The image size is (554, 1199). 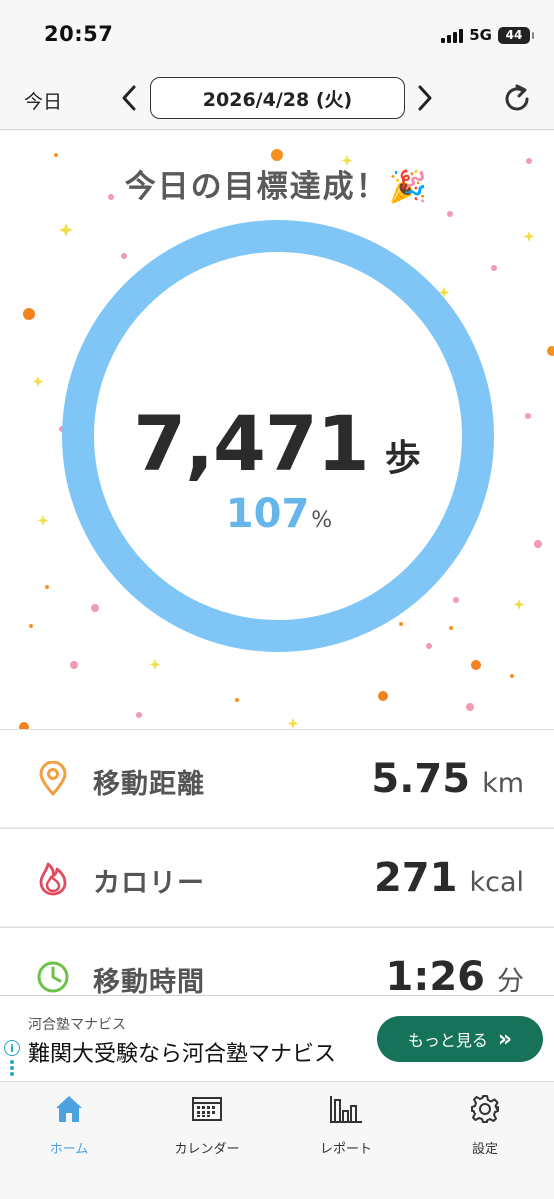 What do you see at coordinates (322, 520) in the screenshot?
I see `percent-unit: %` at bounding box center [322, 520].